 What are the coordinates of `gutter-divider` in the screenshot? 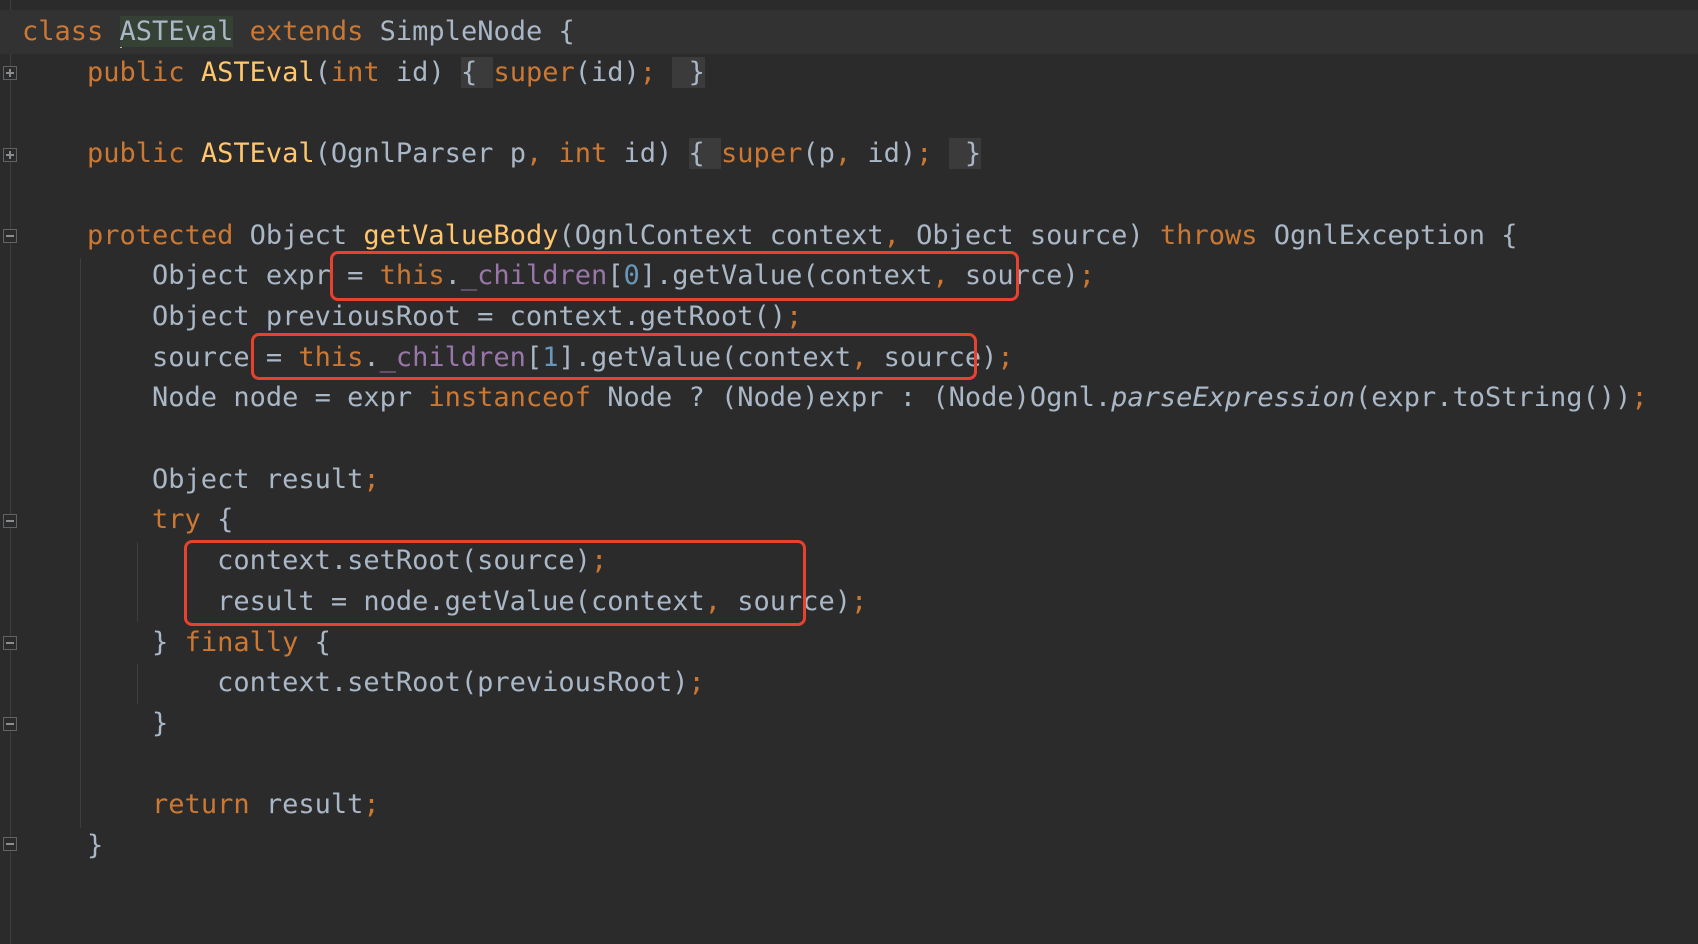 It's located at (10, 472).